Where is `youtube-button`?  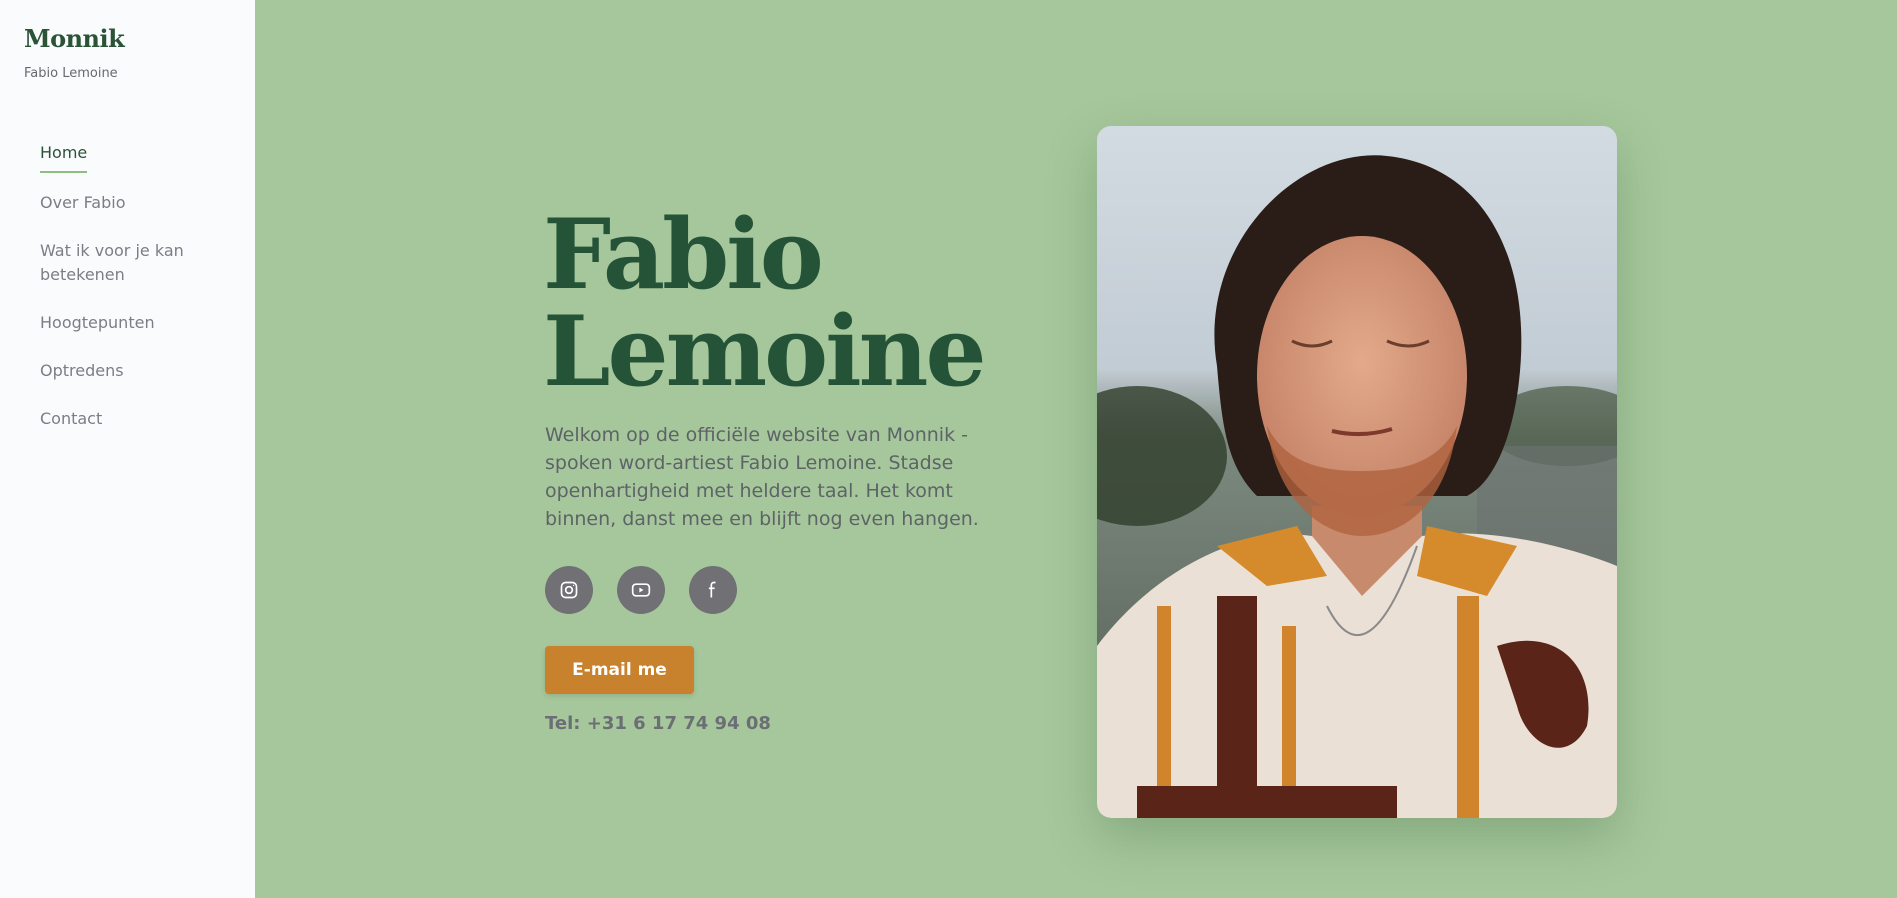
youtube-button is located at coordinates (641, 590).